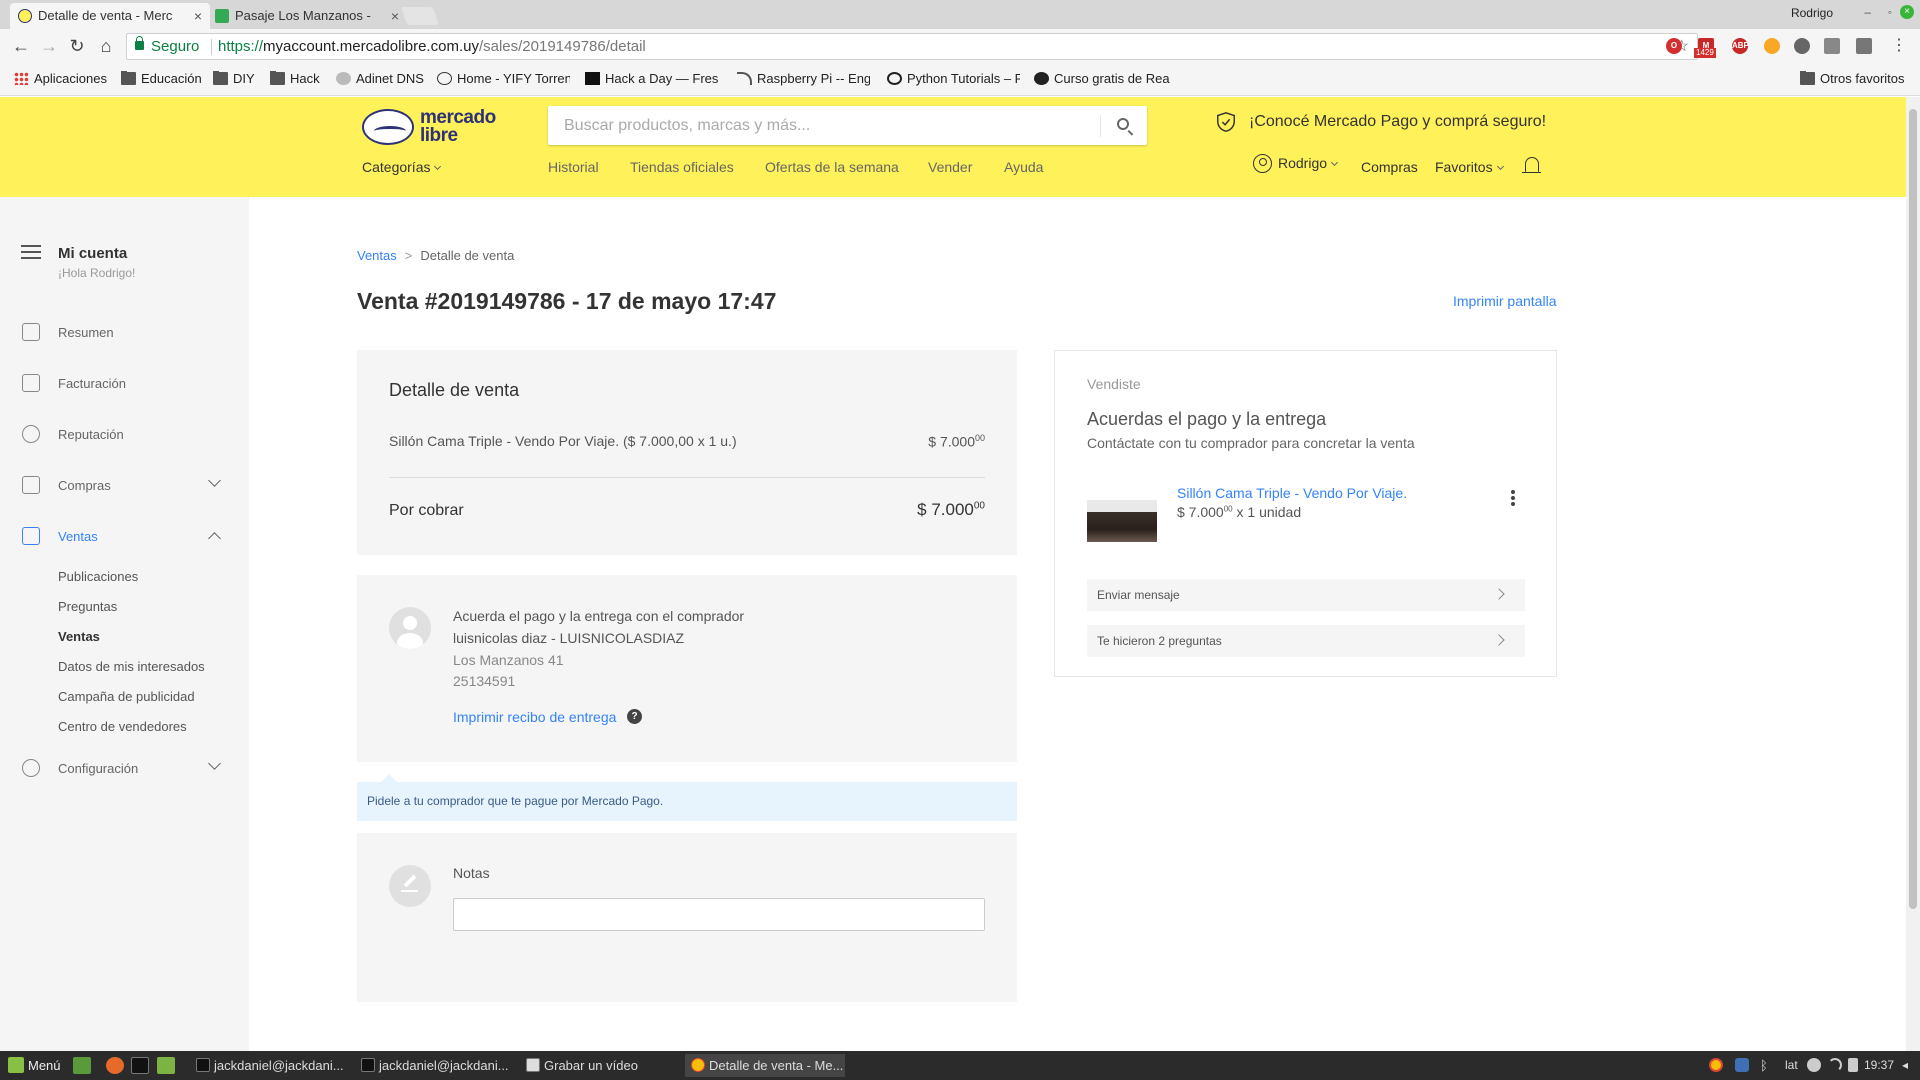 This screenshot has height=1080, width=1920. I want to click on bookmark-adinet-dns: Adinet DNS, so click(380, 78).